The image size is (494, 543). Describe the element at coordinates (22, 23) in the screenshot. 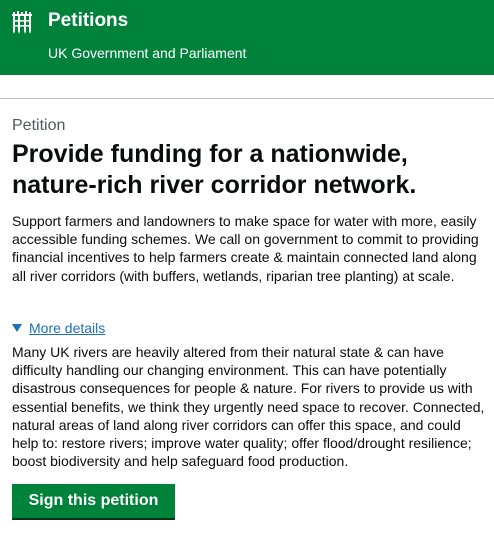

I see `crowned-portcullis-icon` at that location.